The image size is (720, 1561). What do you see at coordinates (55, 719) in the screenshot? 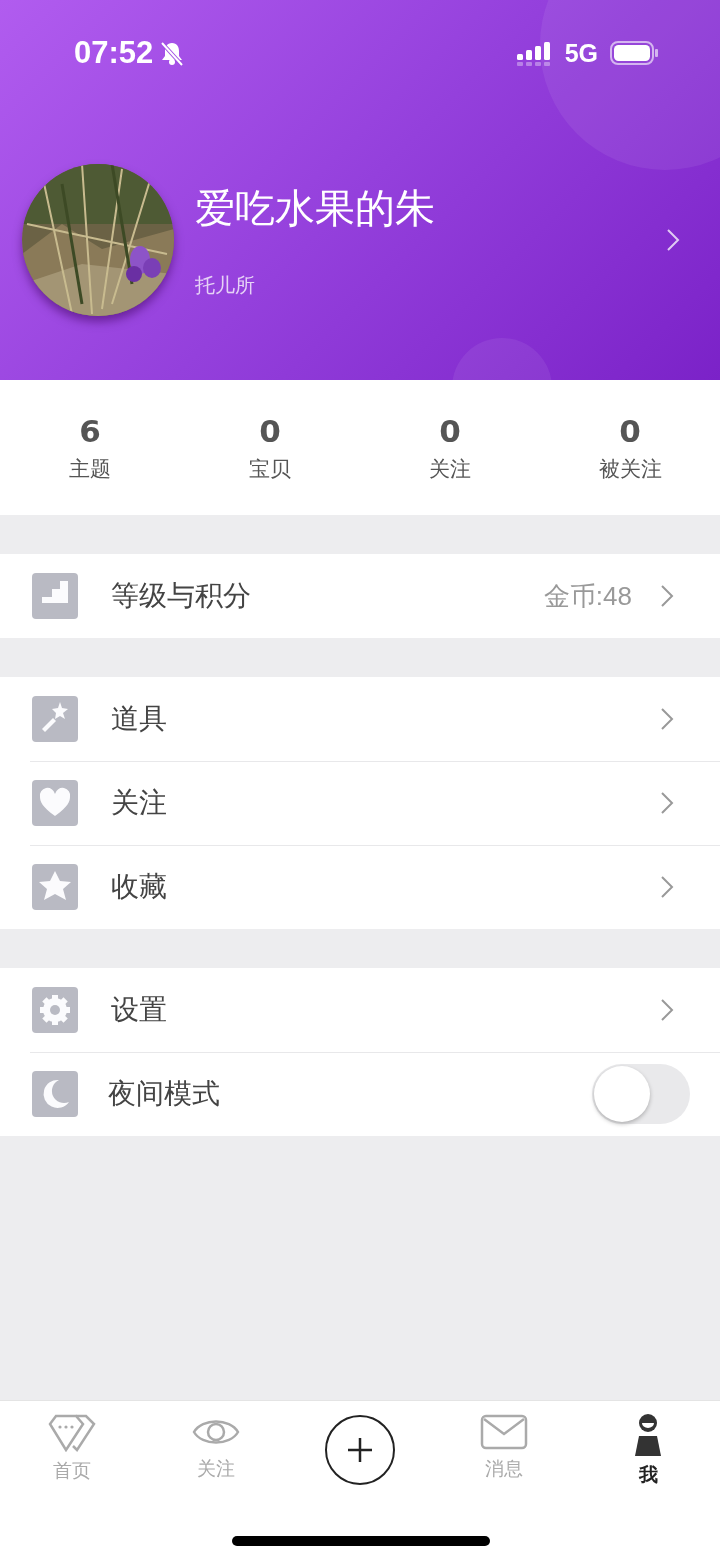
I see `magic-wand-icon` at bounding box center [55, 719].